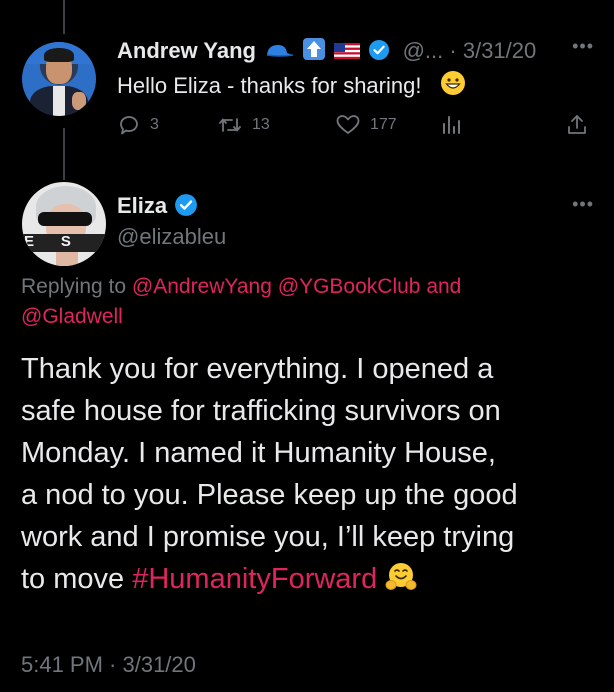 This screenshot has width=614, height=692. Describe the element at coordinates (254, 579) in the screenshot. I see `hashtag-link: #HumanityForward` at that location.